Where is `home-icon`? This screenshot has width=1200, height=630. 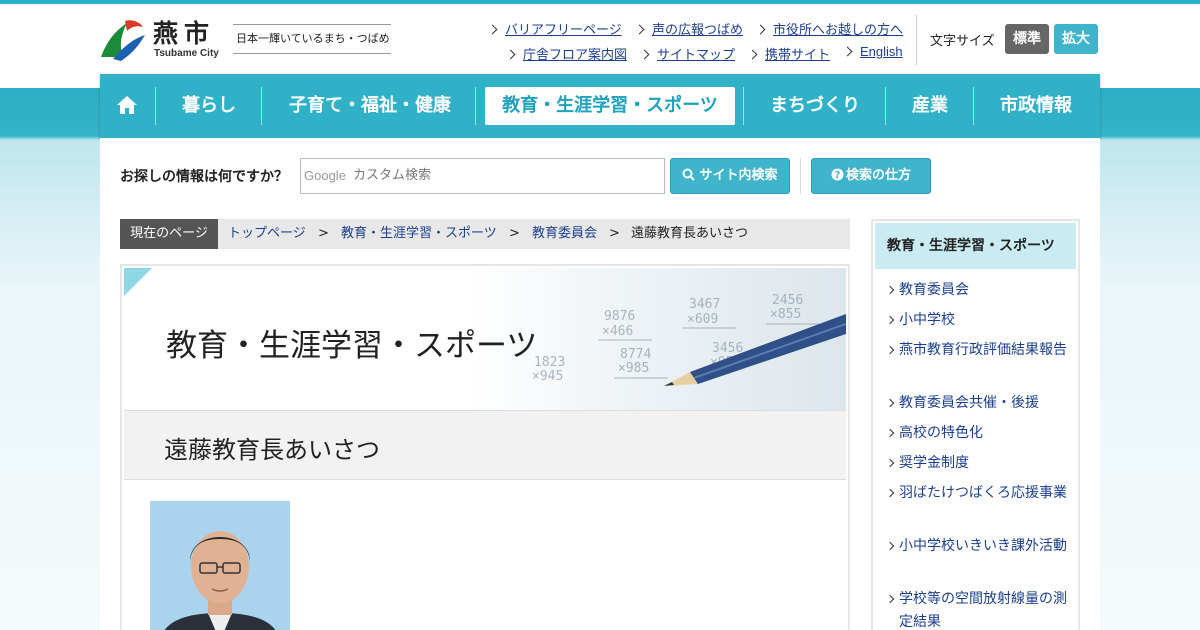 home-icon is located at coordinates (127, 105).